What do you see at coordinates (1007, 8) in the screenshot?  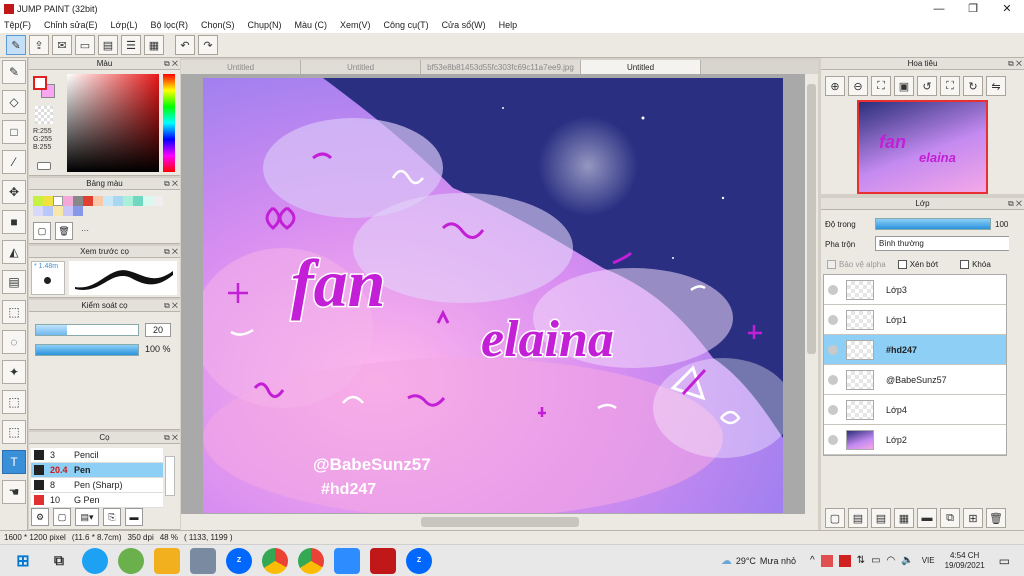 I see `close-button: ✕` at bounding box center [1007, 8].